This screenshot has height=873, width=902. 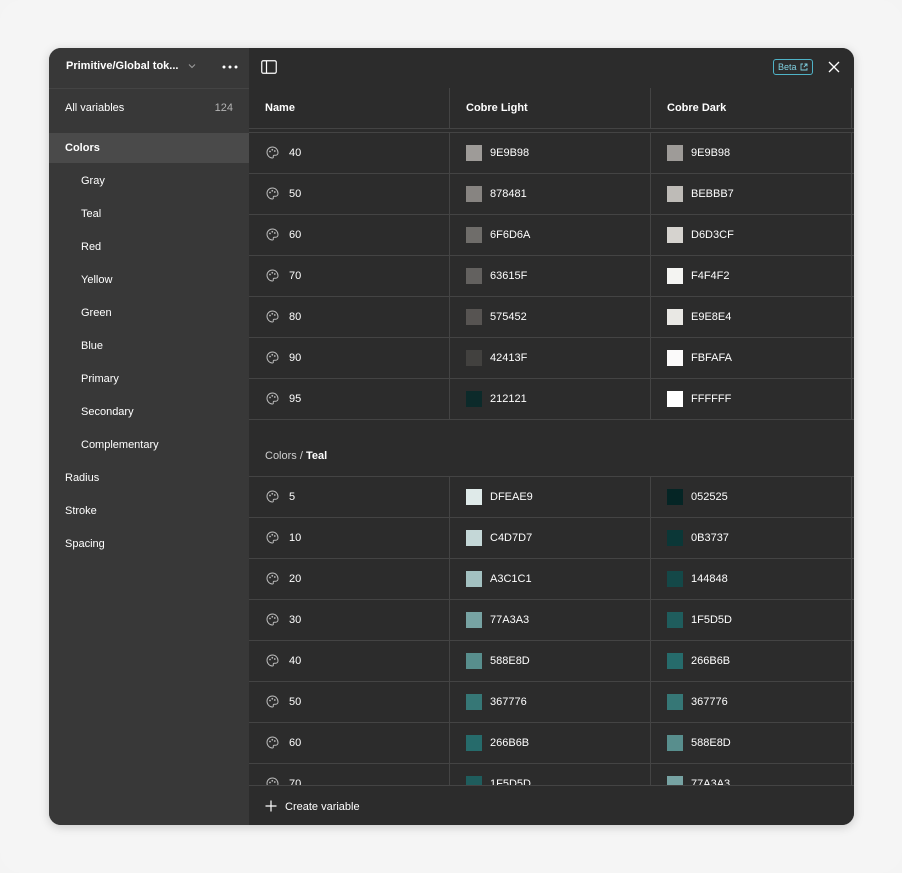 I want to click on sidebar-item-colors: Colors, so click(x=149, y=148).